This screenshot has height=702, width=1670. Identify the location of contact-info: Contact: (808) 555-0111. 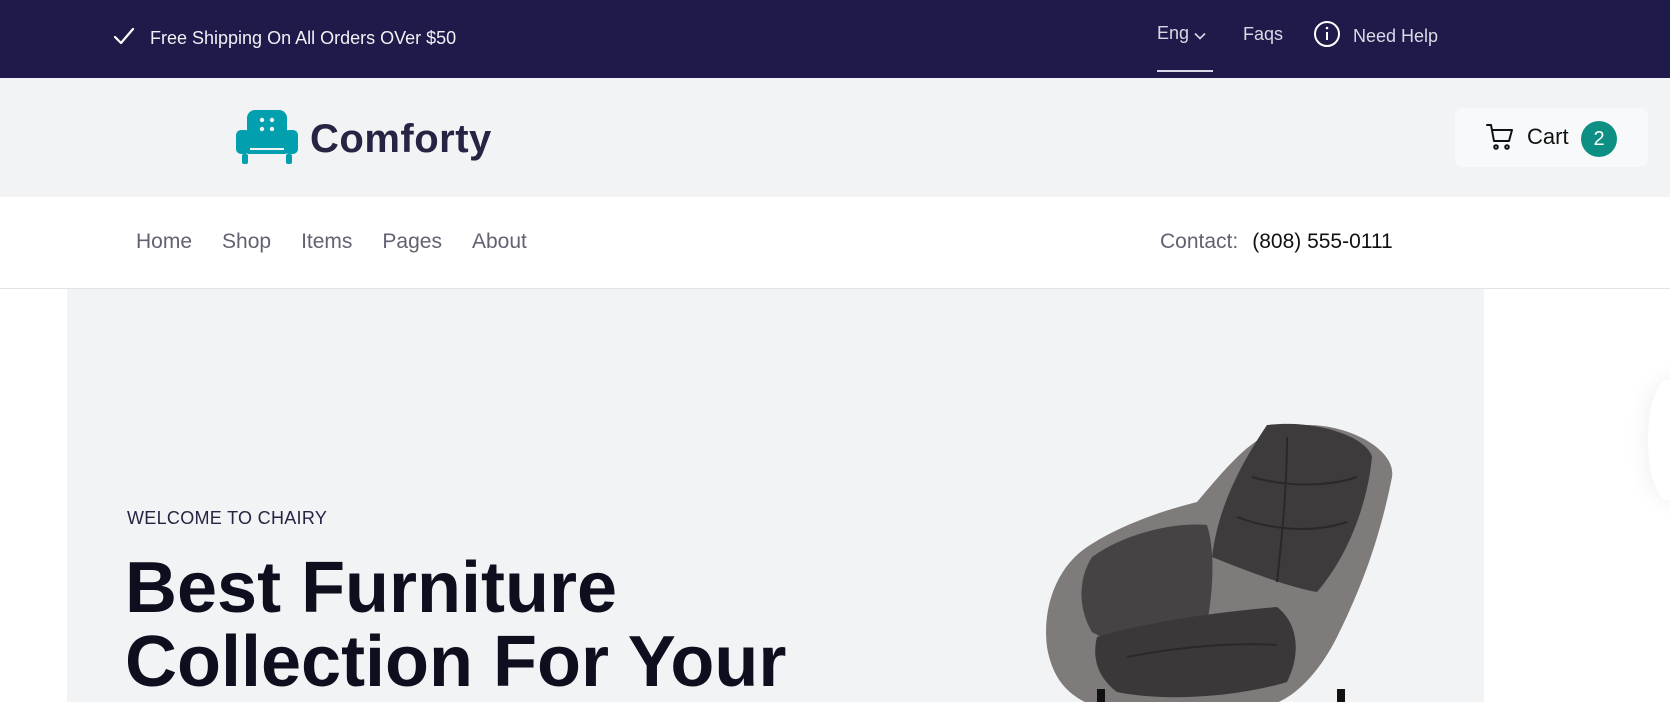
(1276, 242).